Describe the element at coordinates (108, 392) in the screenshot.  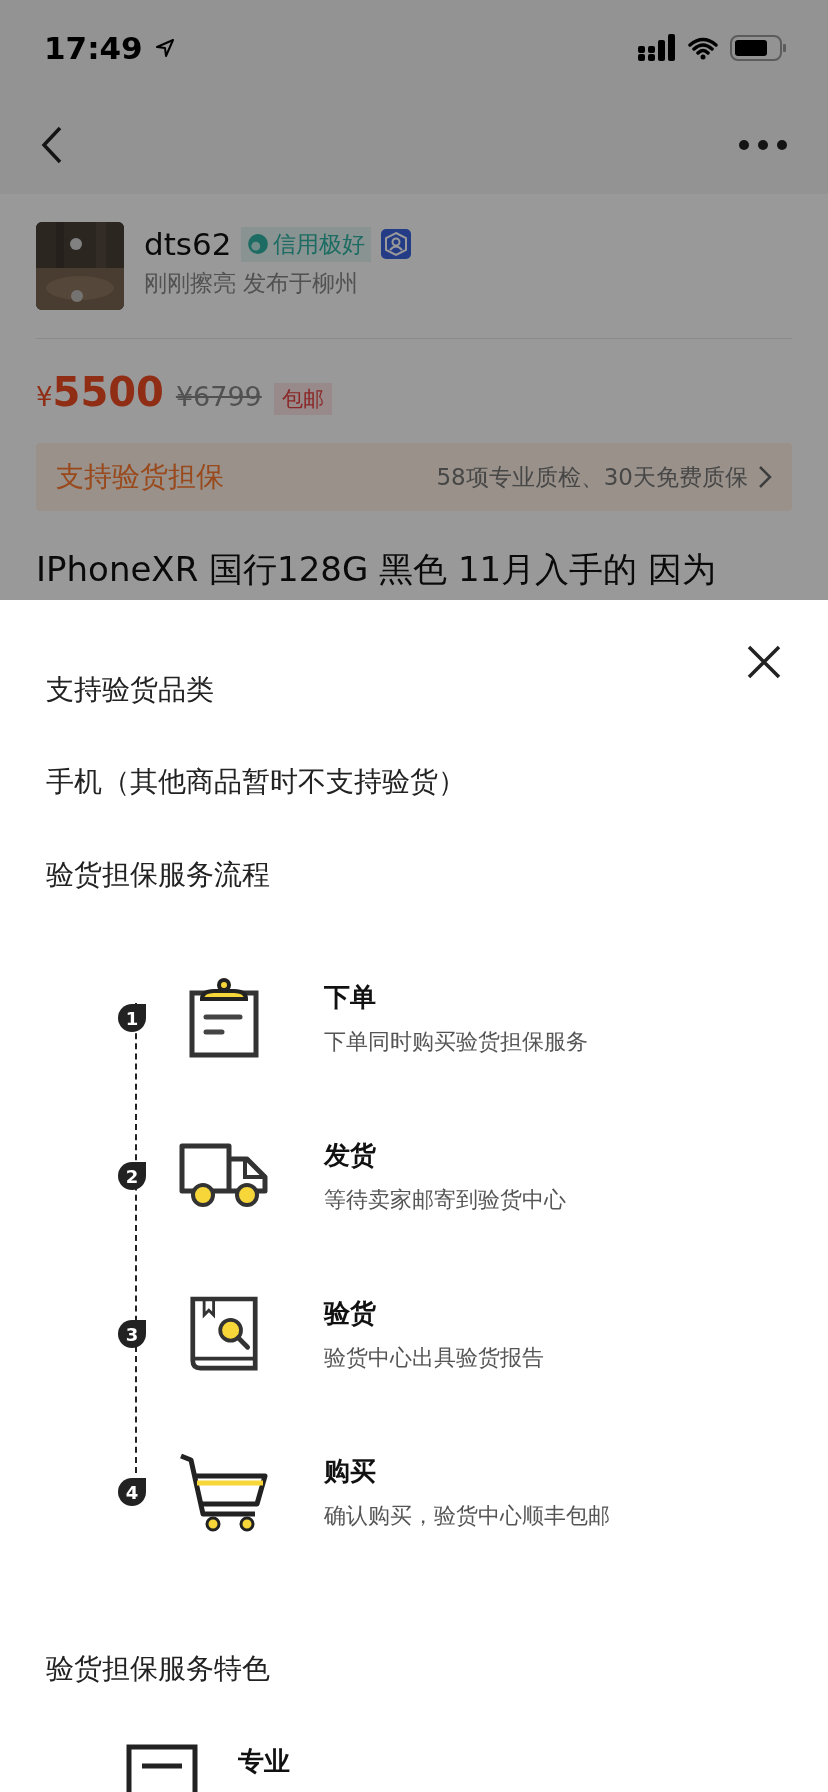
I see `current-price: 5500` at that location.